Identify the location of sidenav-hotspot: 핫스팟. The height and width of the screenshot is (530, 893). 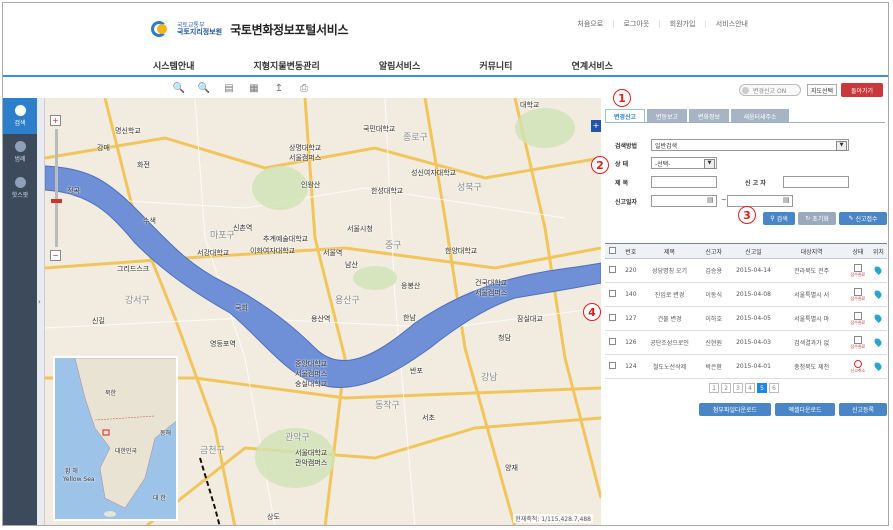
(20, 188).